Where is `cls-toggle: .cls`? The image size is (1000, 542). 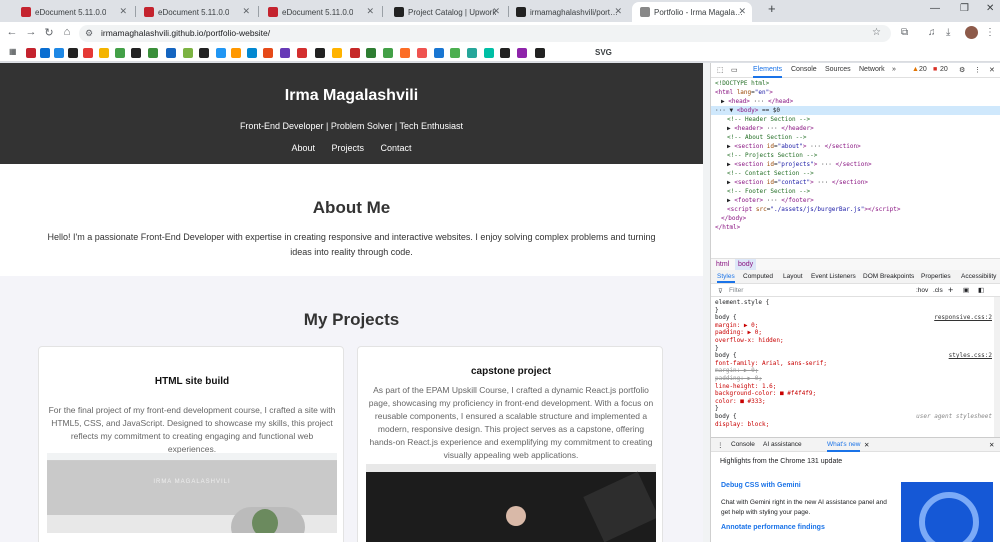
cls-toggle: .cls is located at coordinates (938, 290).